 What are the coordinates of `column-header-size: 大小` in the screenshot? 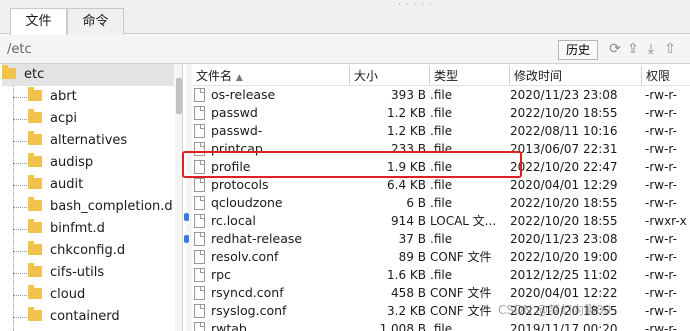 It's located at (390, 76).